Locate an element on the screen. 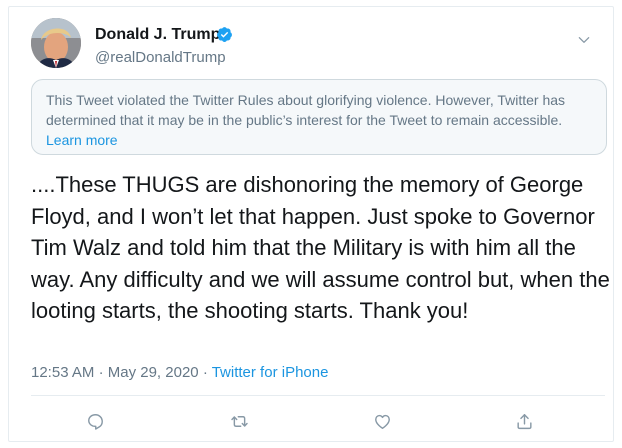 Image resolution: width=622 pixels, height=448 pixels. verified-badge-icon is located at coordinates (224, 34).